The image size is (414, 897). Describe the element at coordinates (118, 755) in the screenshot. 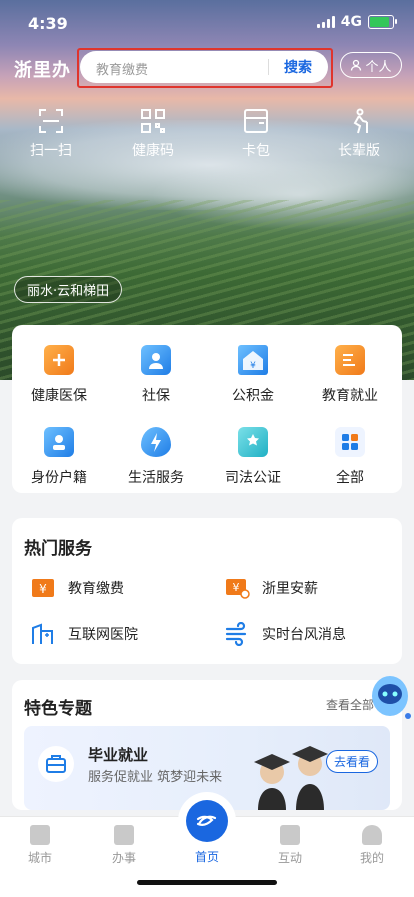

I see `banner-title: 毕业就业` at that location.